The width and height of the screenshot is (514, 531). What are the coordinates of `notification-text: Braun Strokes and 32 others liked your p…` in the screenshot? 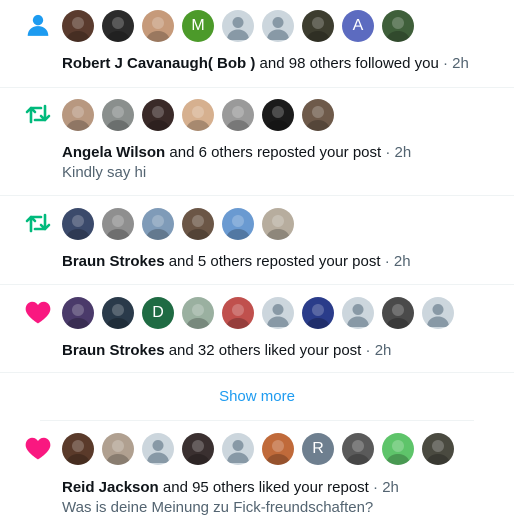 It's located at (226, 351).